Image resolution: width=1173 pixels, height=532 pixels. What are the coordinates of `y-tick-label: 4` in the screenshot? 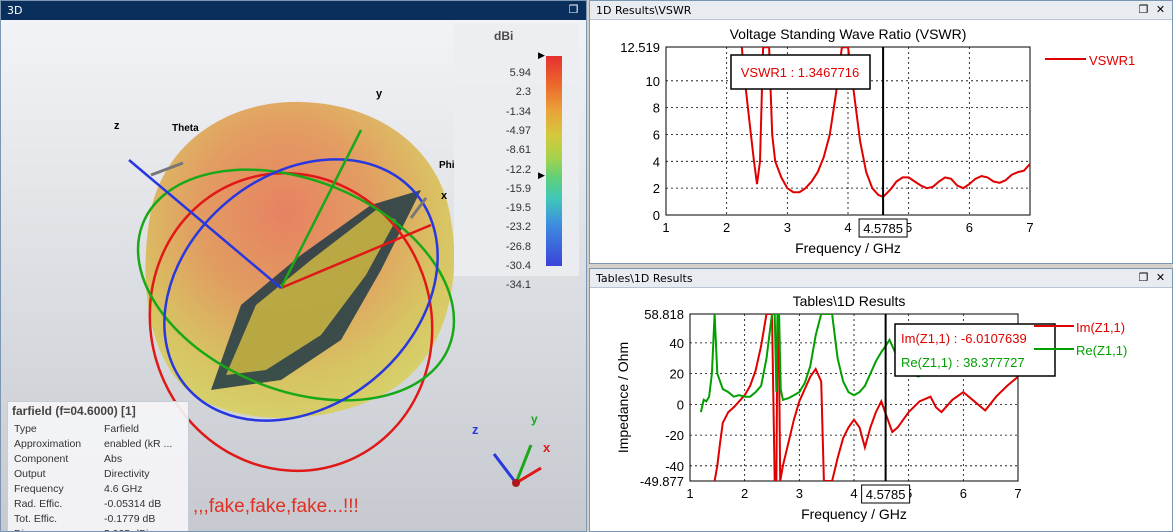 It's located at (656, 161).